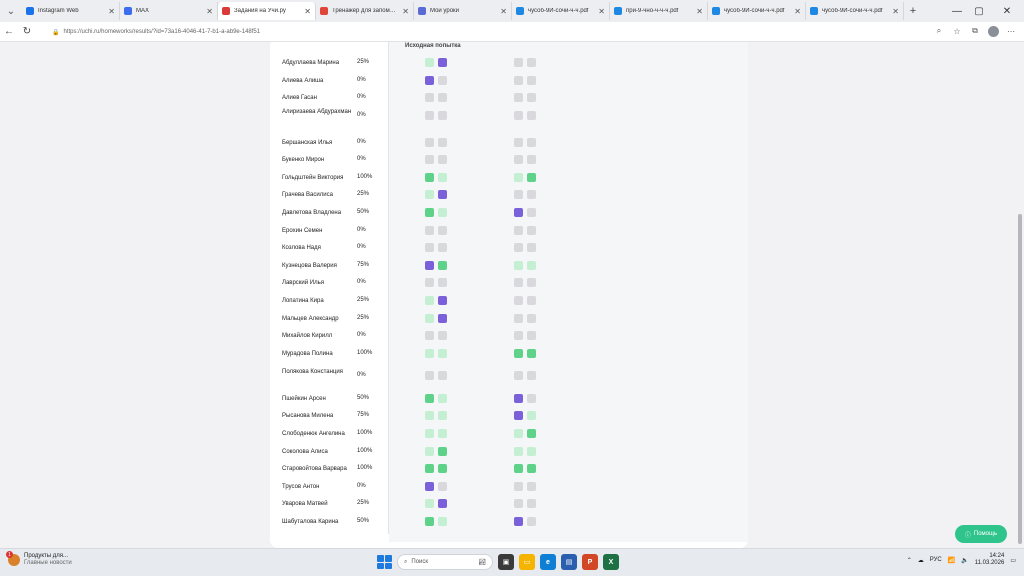 Image resolution: width=1024 pixels, height=576 pixels. I want to click on student-name: Абдуллаева Марина, so click(318, 63).